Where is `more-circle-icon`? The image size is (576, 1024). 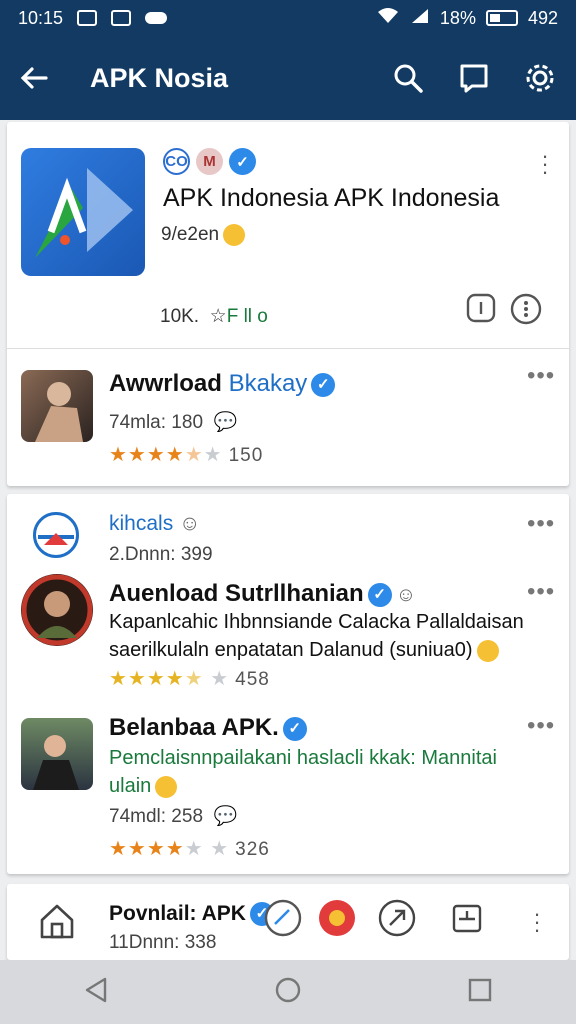
more-circle-icon is located at coordinates (526, 311).